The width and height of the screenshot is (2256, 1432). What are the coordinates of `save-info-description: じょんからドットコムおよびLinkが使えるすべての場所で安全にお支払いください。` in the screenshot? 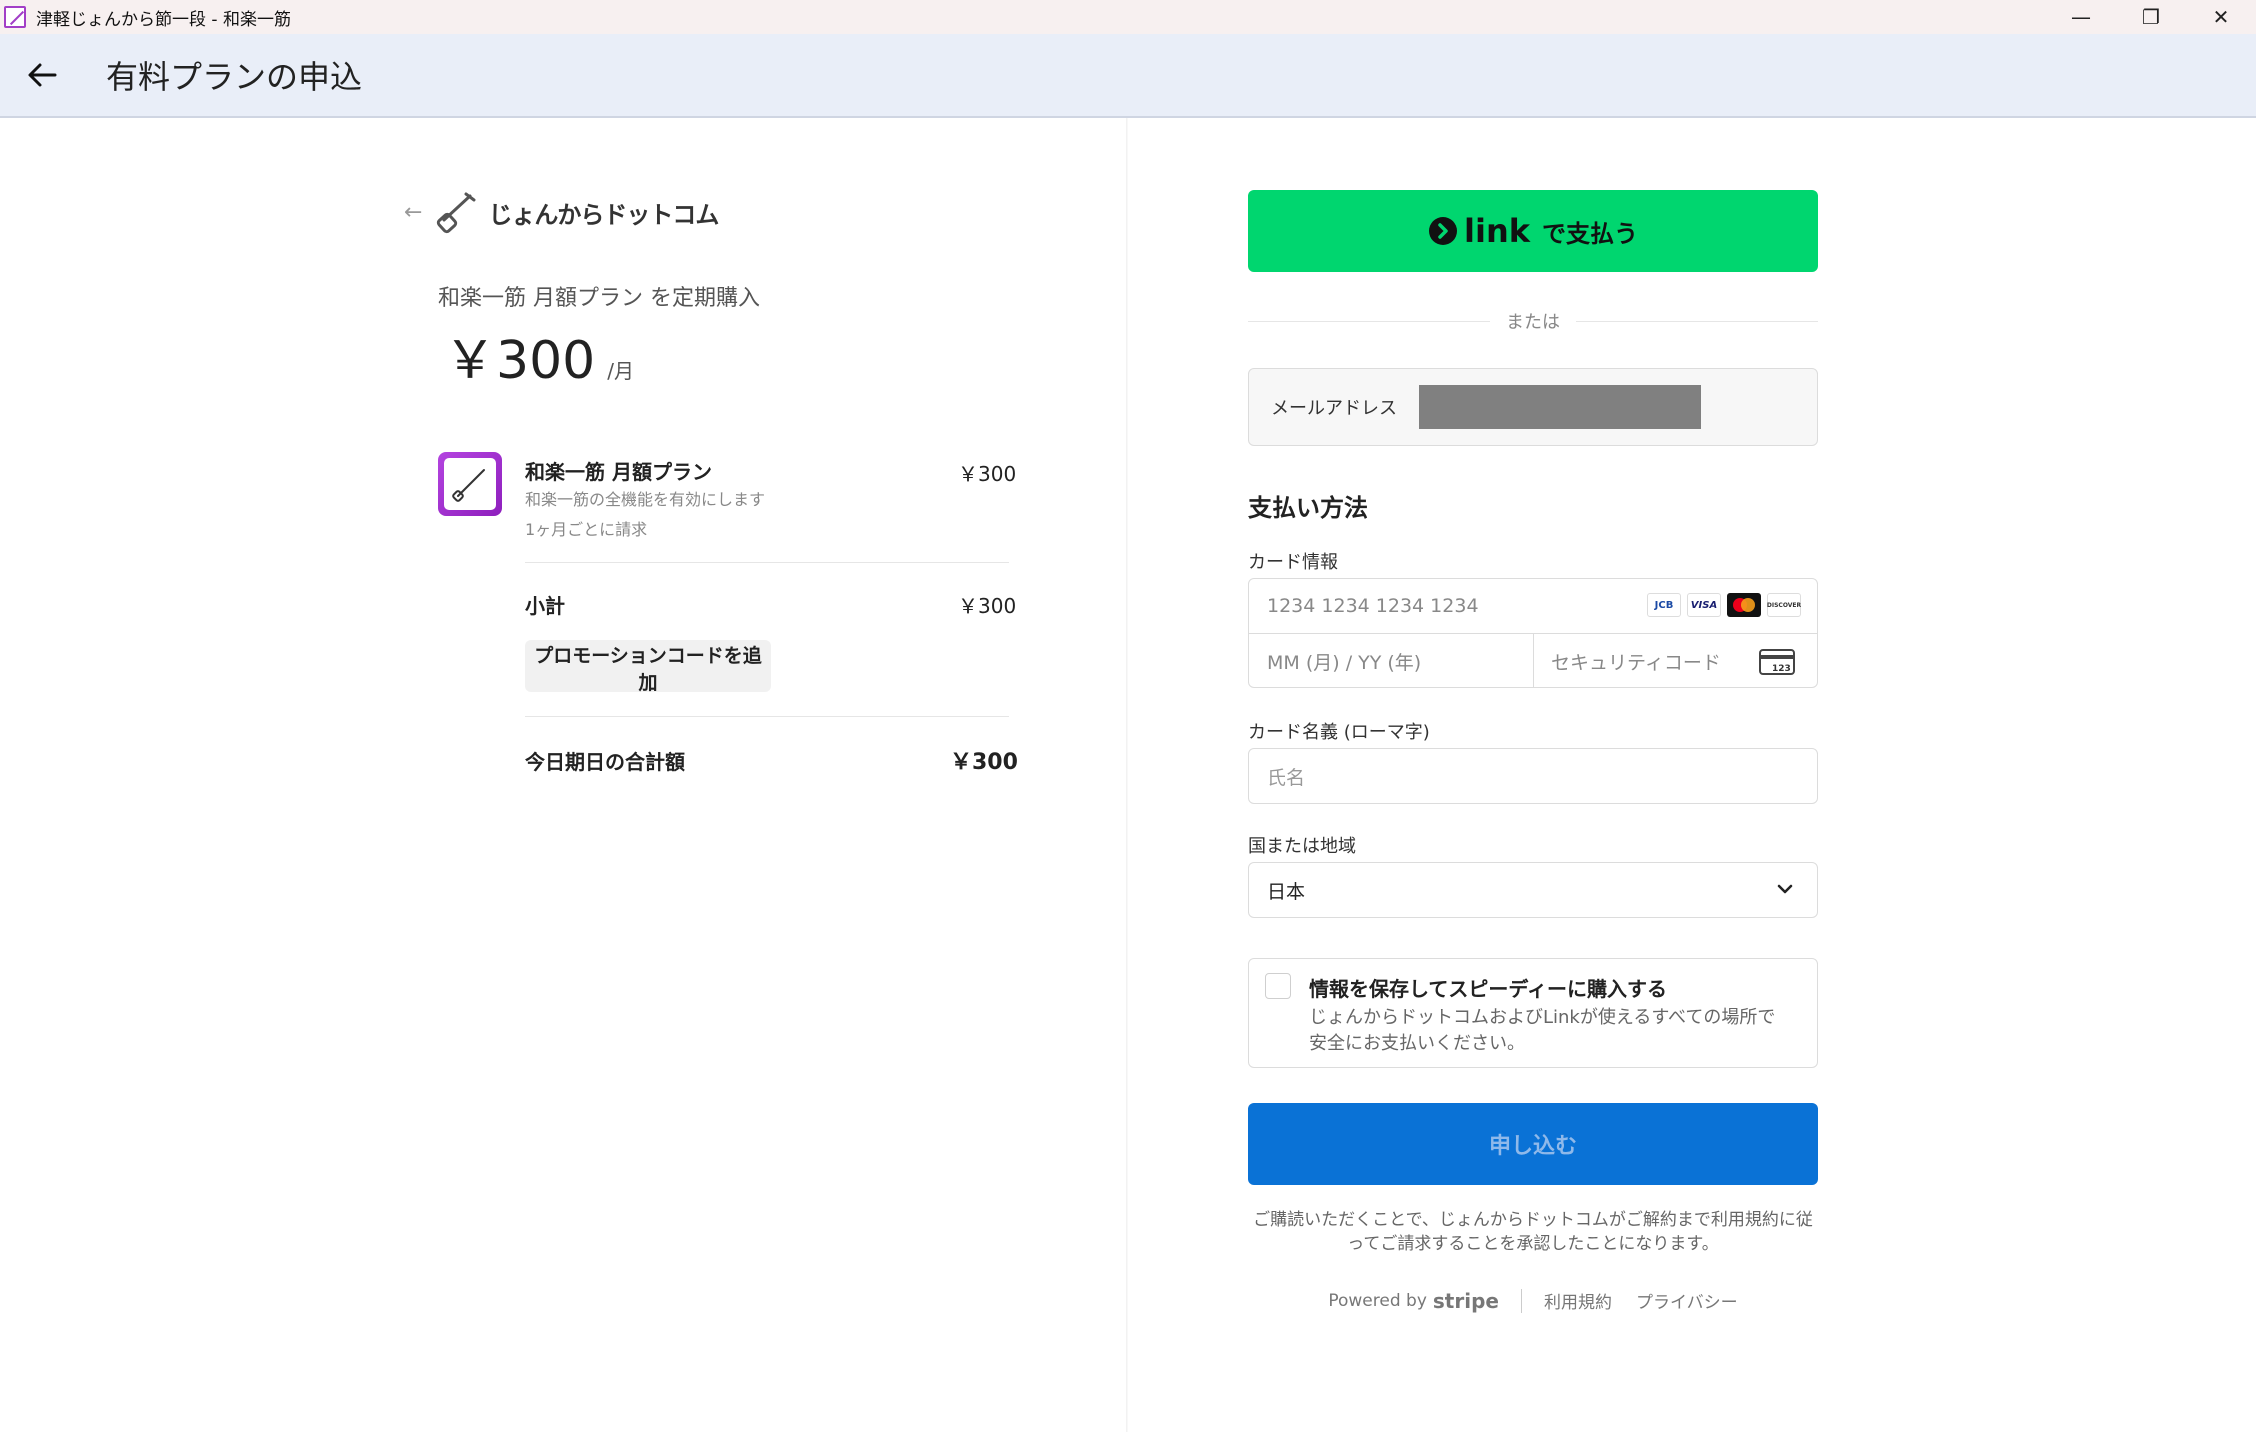 It's located at (1542, 1030).